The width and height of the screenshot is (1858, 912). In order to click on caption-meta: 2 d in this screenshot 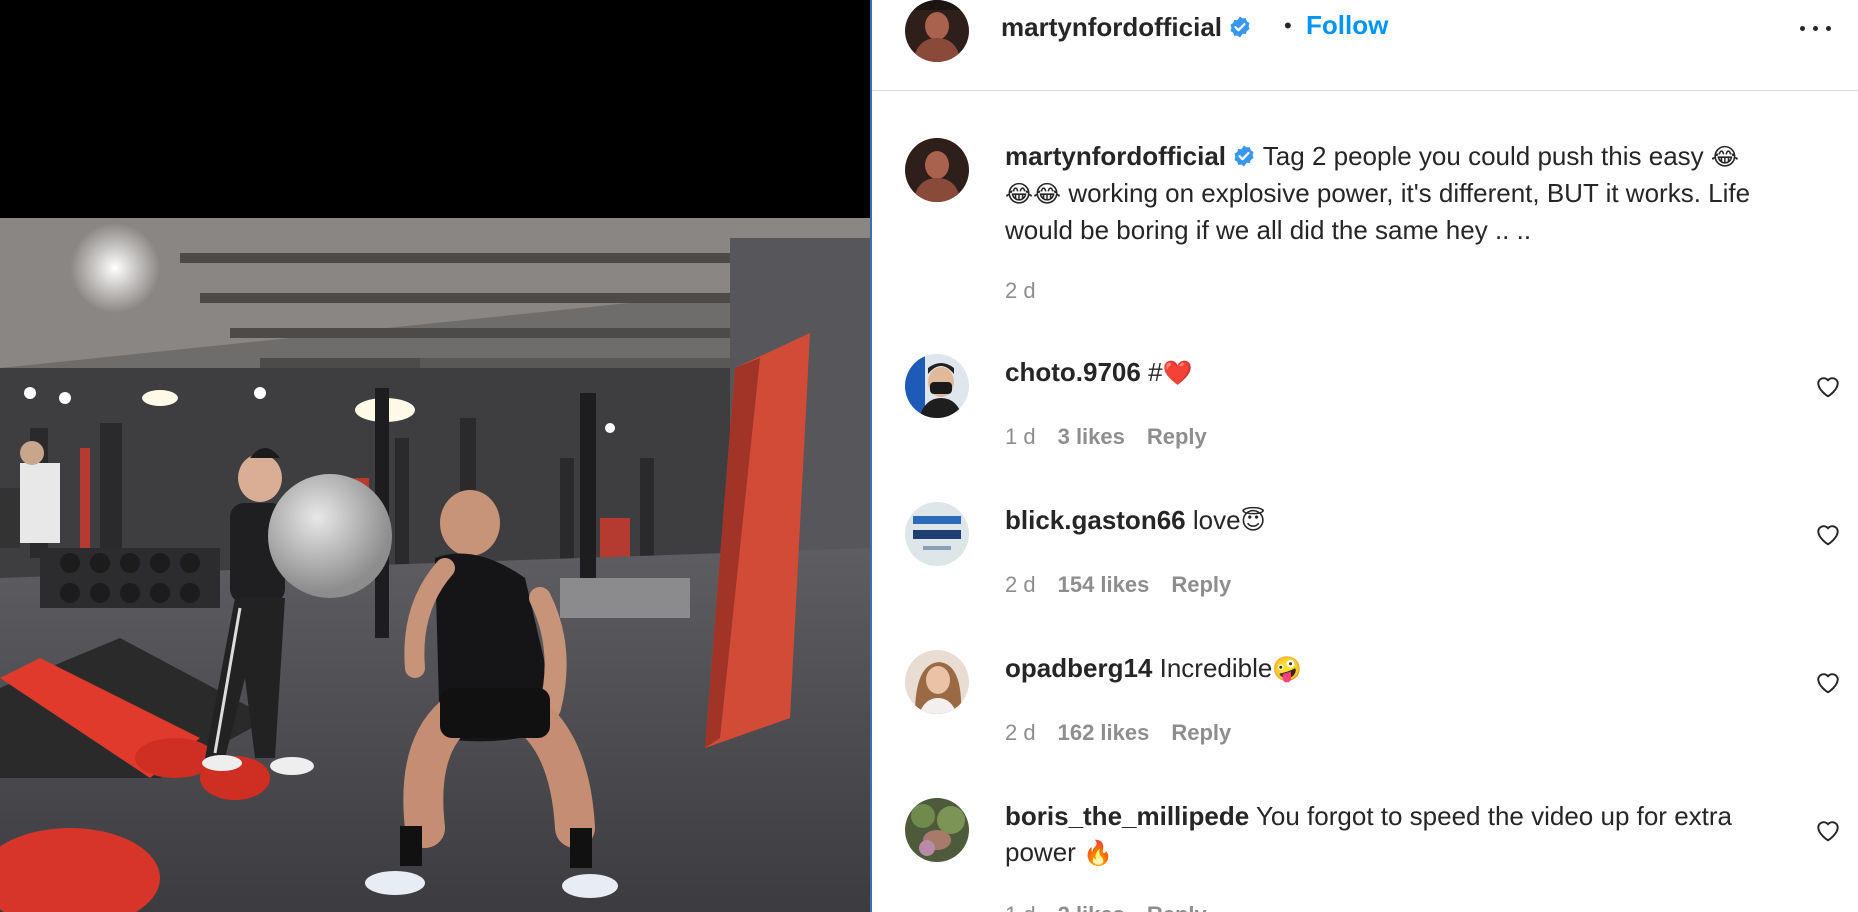, I will do `click(1031, 291)`.